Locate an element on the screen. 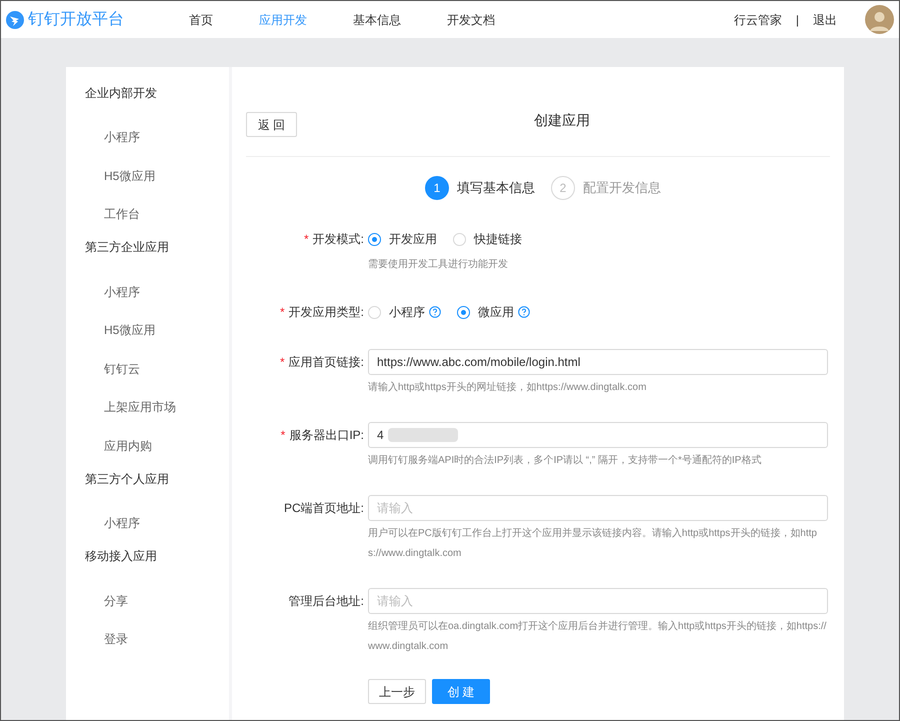 This screenshot has width=900, height=721. step-number: 1 is located at coordinates (437, 188).